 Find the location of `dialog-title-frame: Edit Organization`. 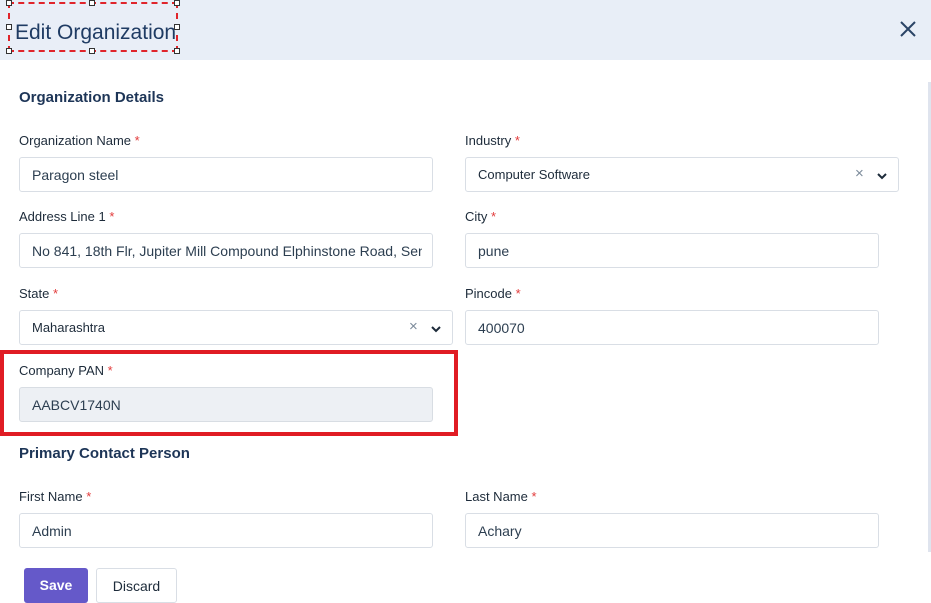

dialog-title-frame: Edit Organization is located at coordinates (93, 27).